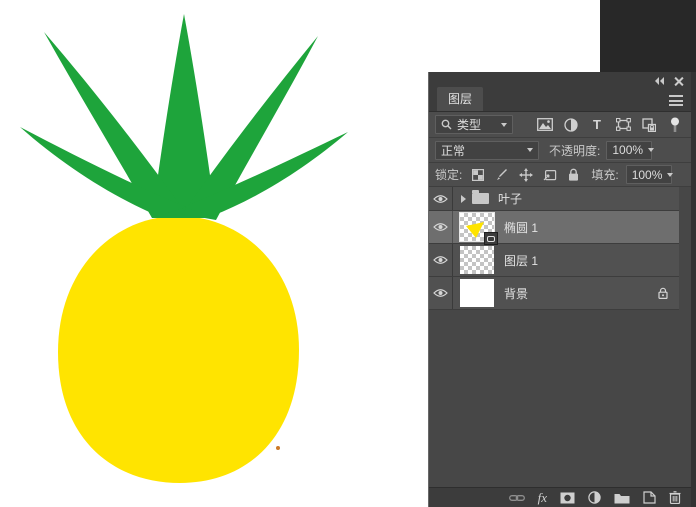 The width and height of the screenshot is (696, 507). I want to click on smart-object-filter-icon, so click(649, 125).